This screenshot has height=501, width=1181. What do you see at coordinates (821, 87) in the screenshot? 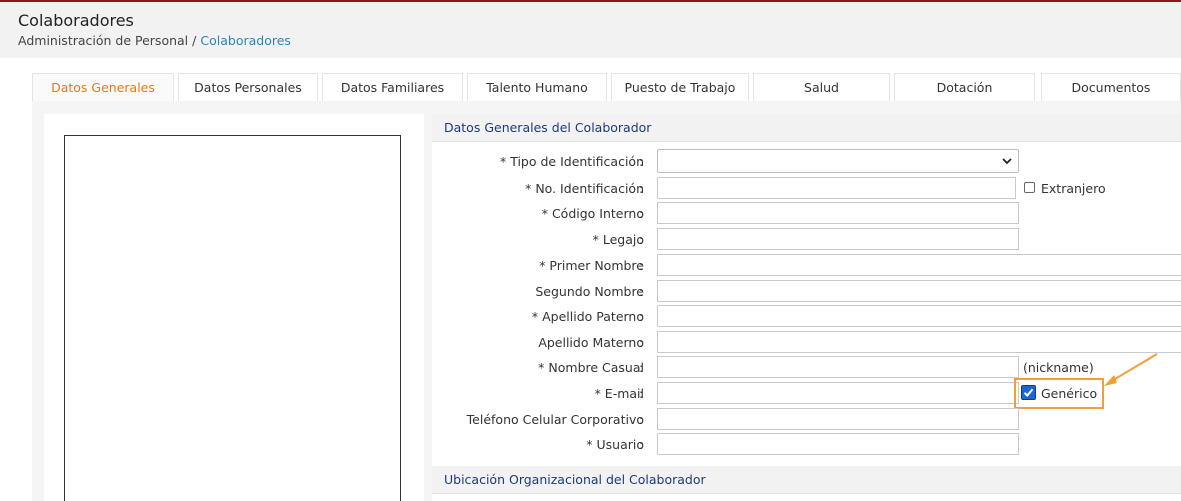
I see `tab-salud: Salud` at bounding box center [821, 87].